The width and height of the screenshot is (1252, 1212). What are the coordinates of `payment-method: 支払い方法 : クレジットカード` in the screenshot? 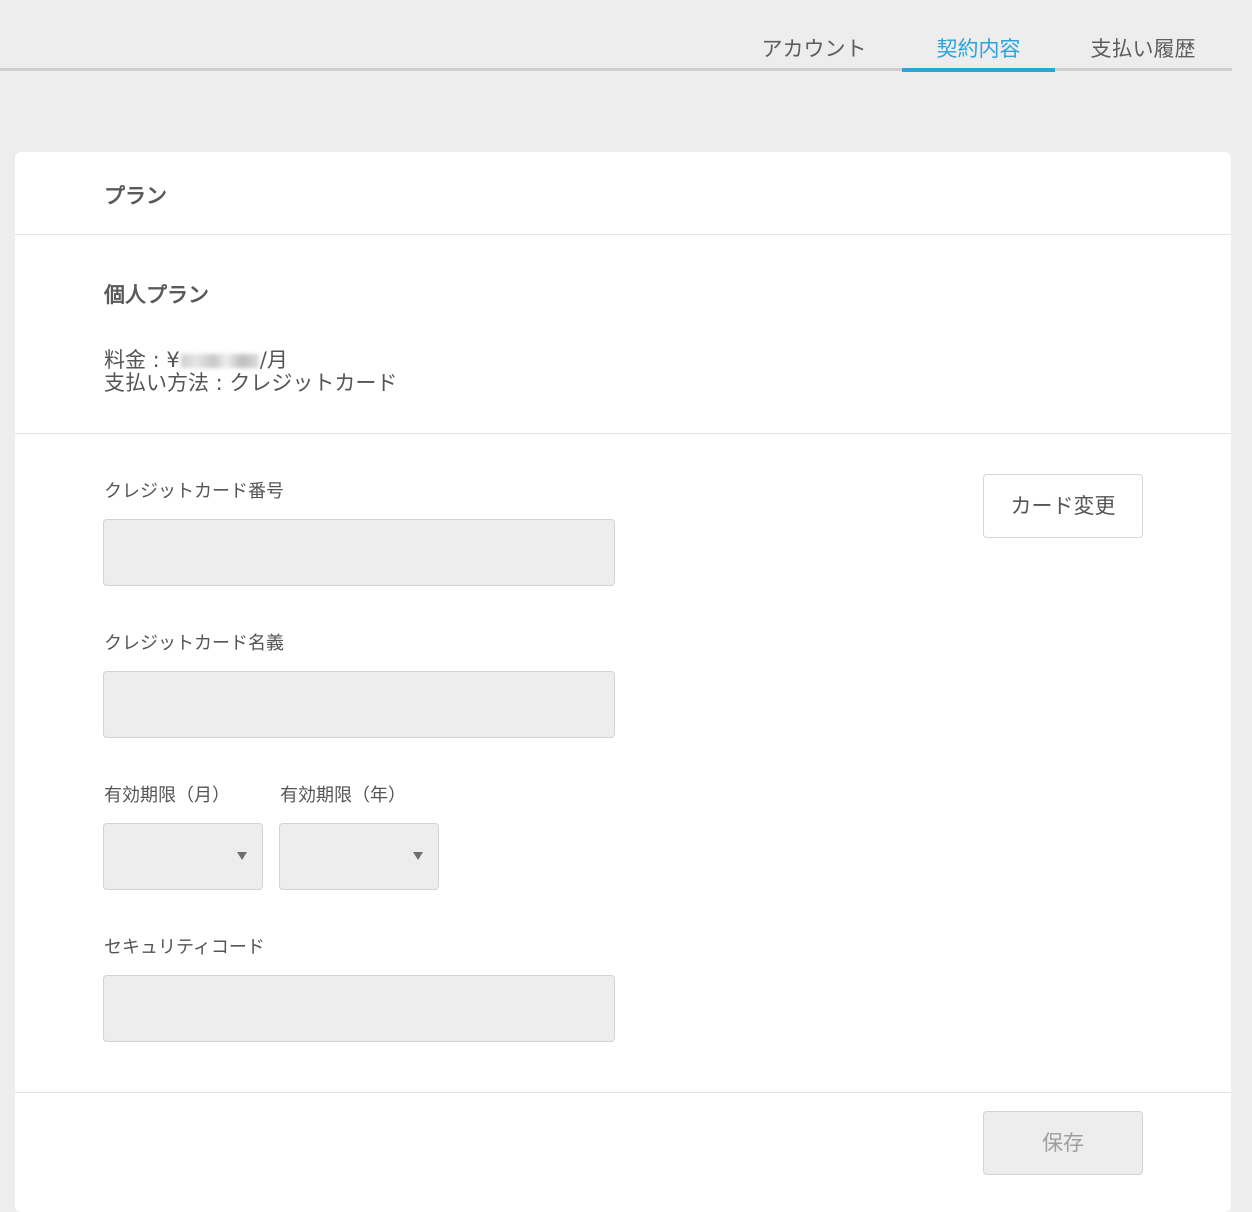 It's located at (251, 383).